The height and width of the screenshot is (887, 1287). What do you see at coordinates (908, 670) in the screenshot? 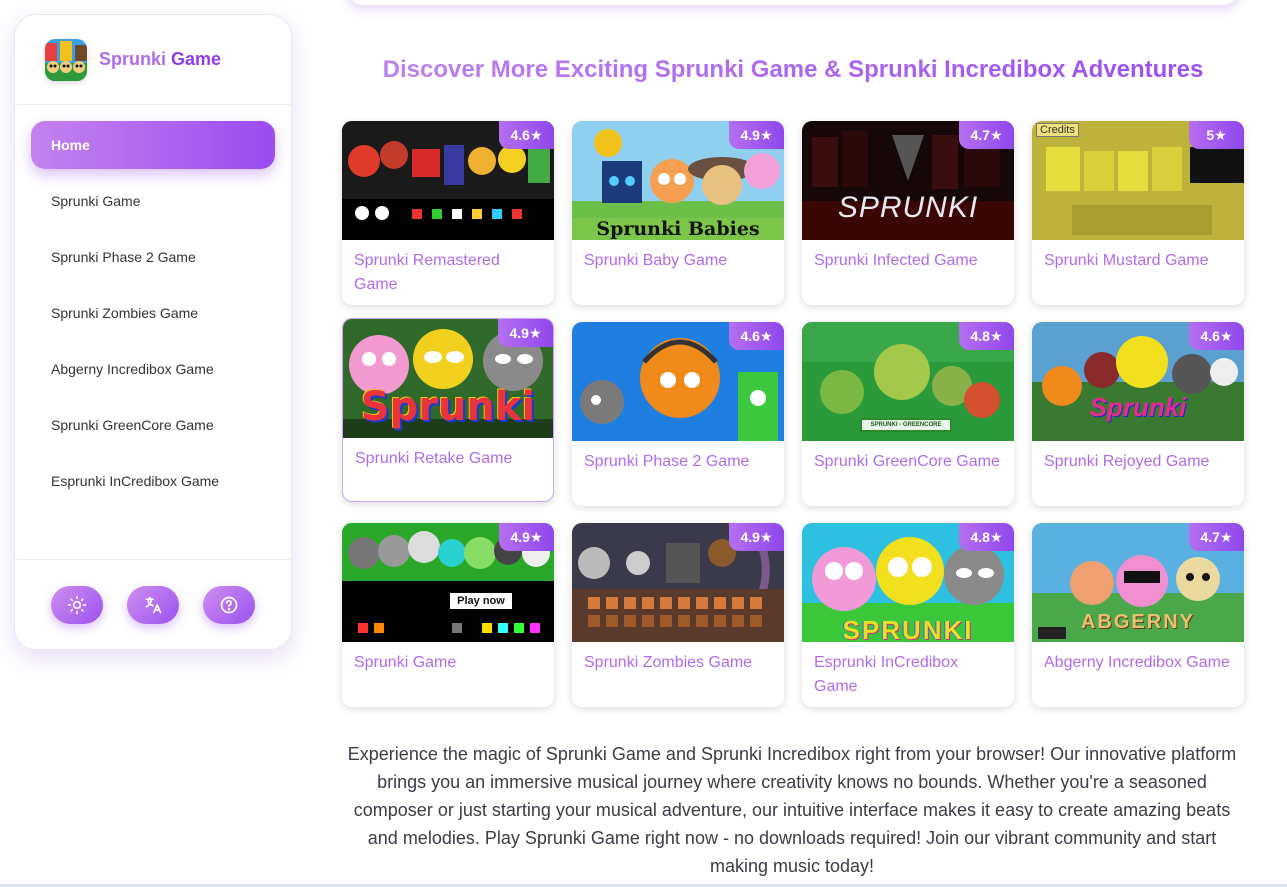
I see `game-card-title: Esprunki InCredibox Game` at bounding box center [908, 670].